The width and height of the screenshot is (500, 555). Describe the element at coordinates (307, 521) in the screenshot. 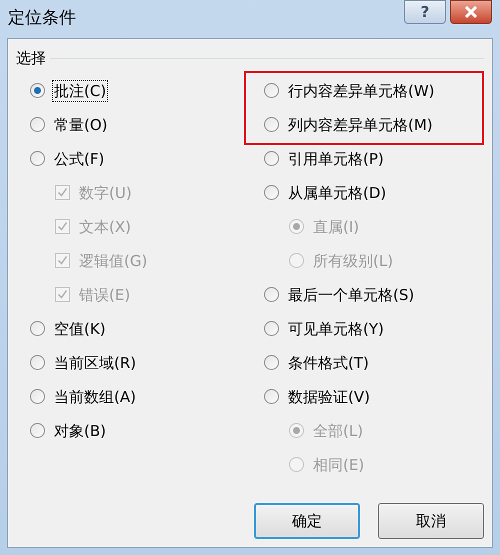

I see `dialog-button: 确定` at that location.